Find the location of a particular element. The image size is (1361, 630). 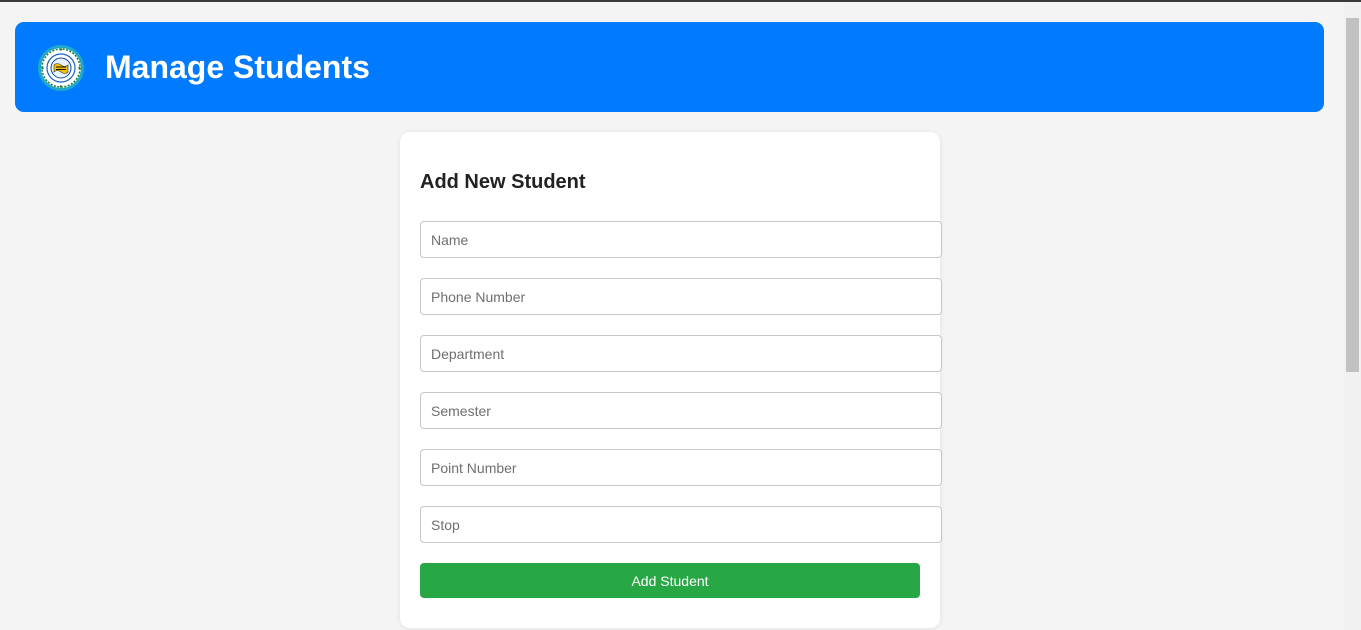

university-seal-icon is located at coordinates (61, 68).